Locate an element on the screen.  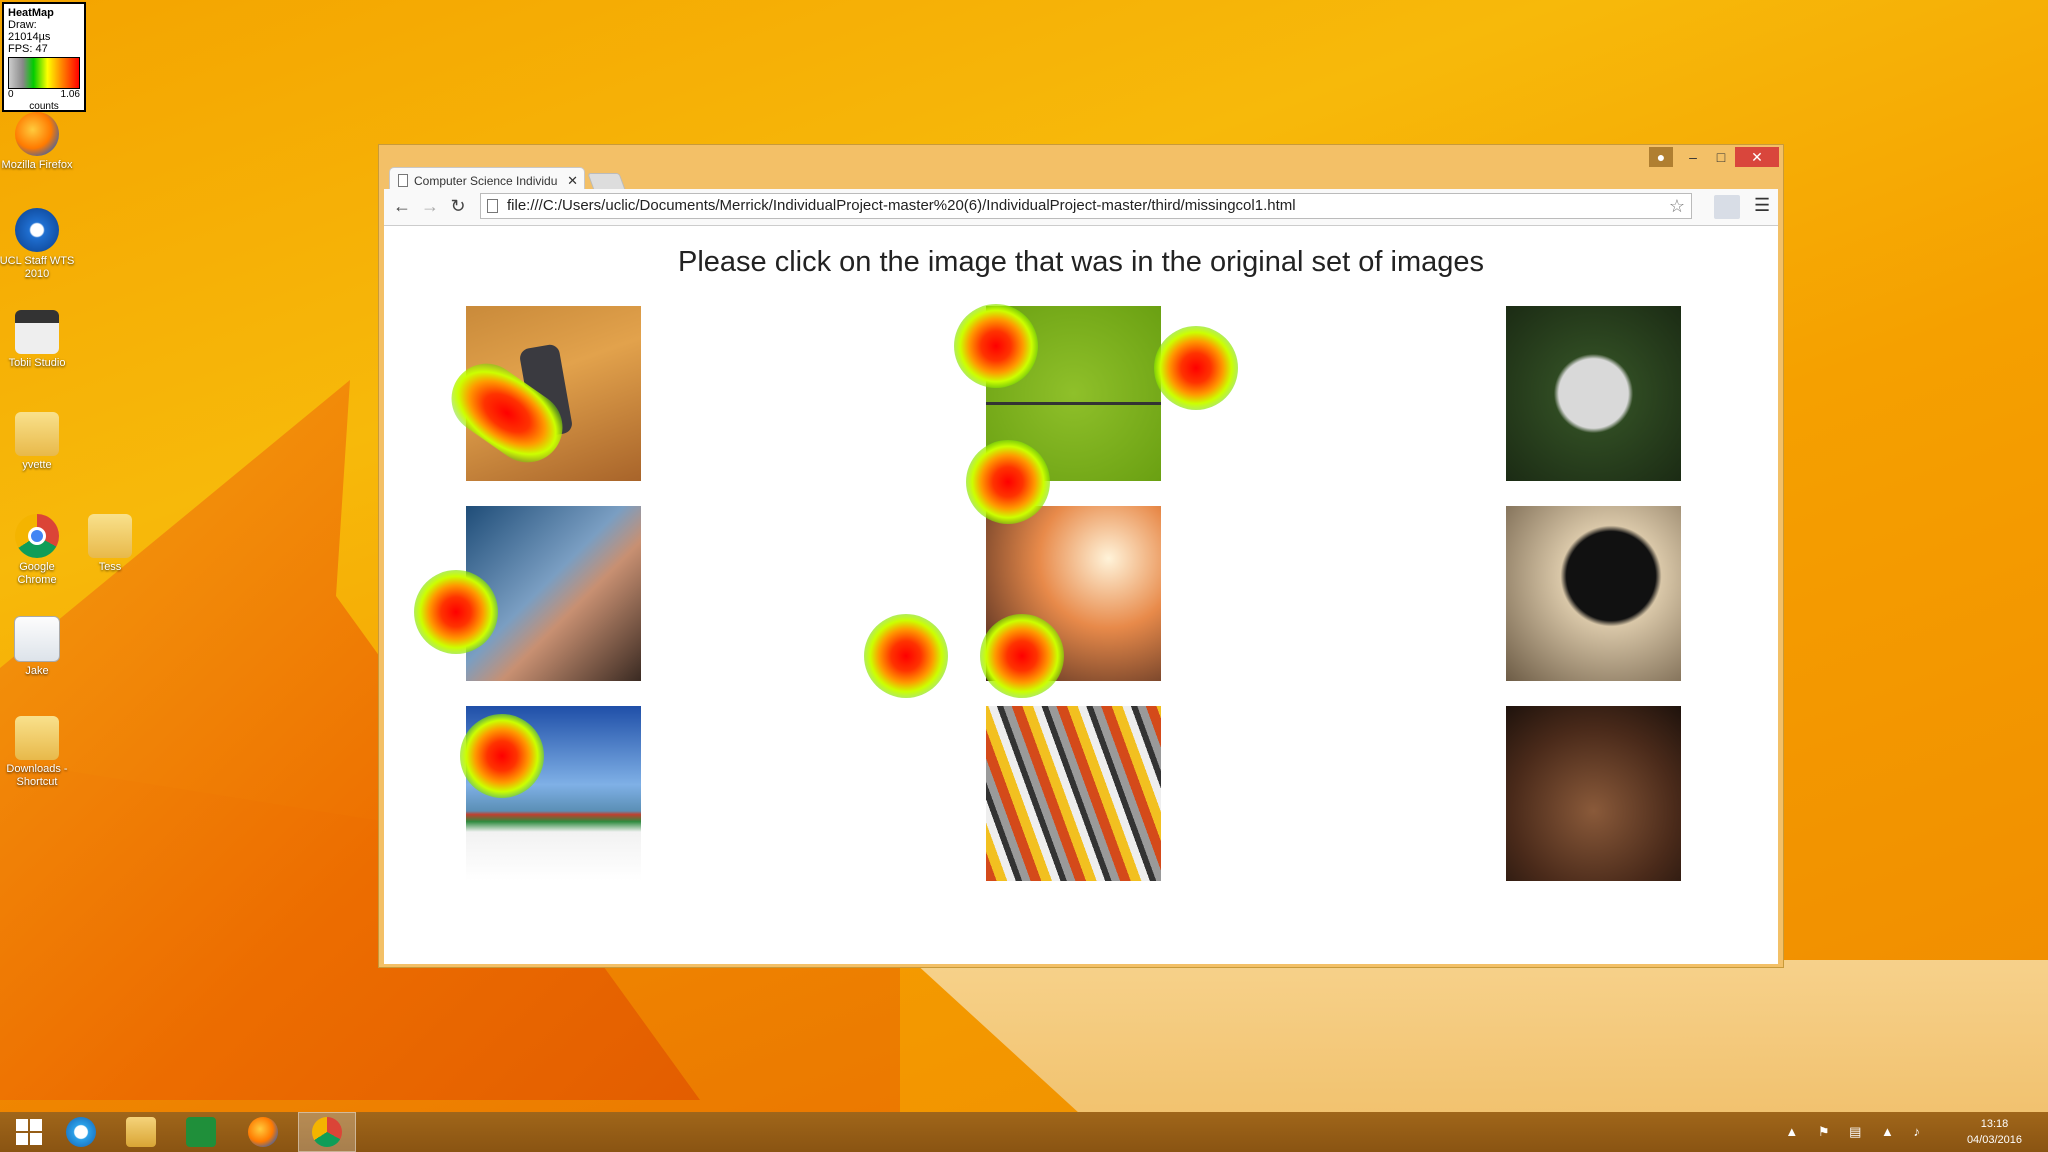
menu-icon: ☰ is located at coordinates (1762, 205).